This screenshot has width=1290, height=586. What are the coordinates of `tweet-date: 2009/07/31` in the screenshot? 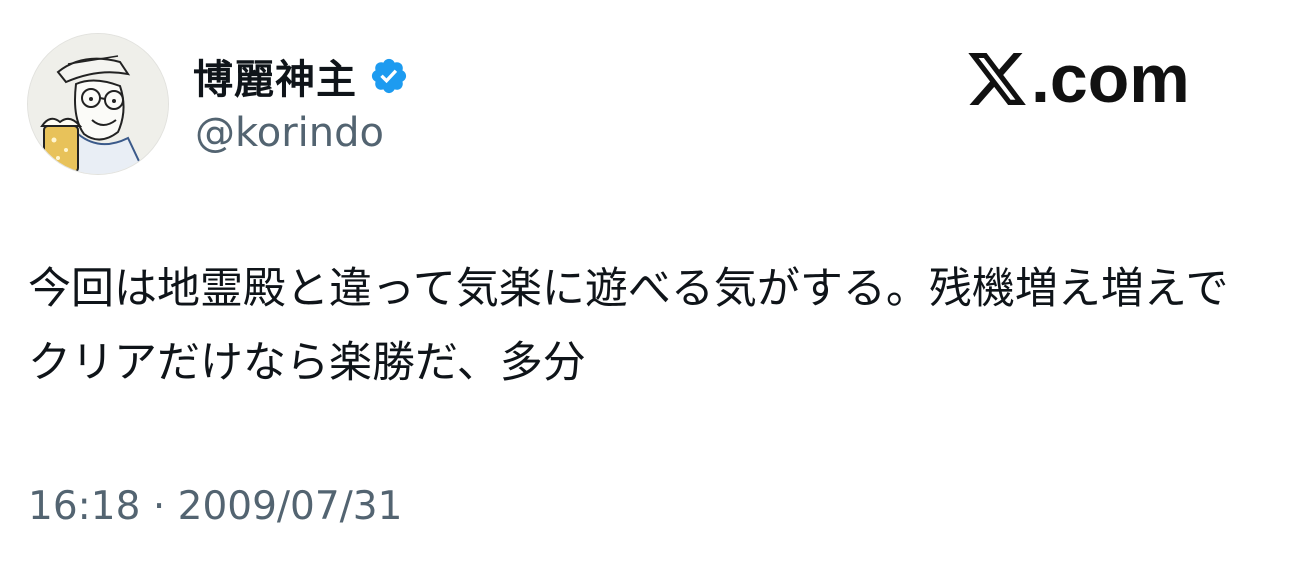 It's located at (290, 506).